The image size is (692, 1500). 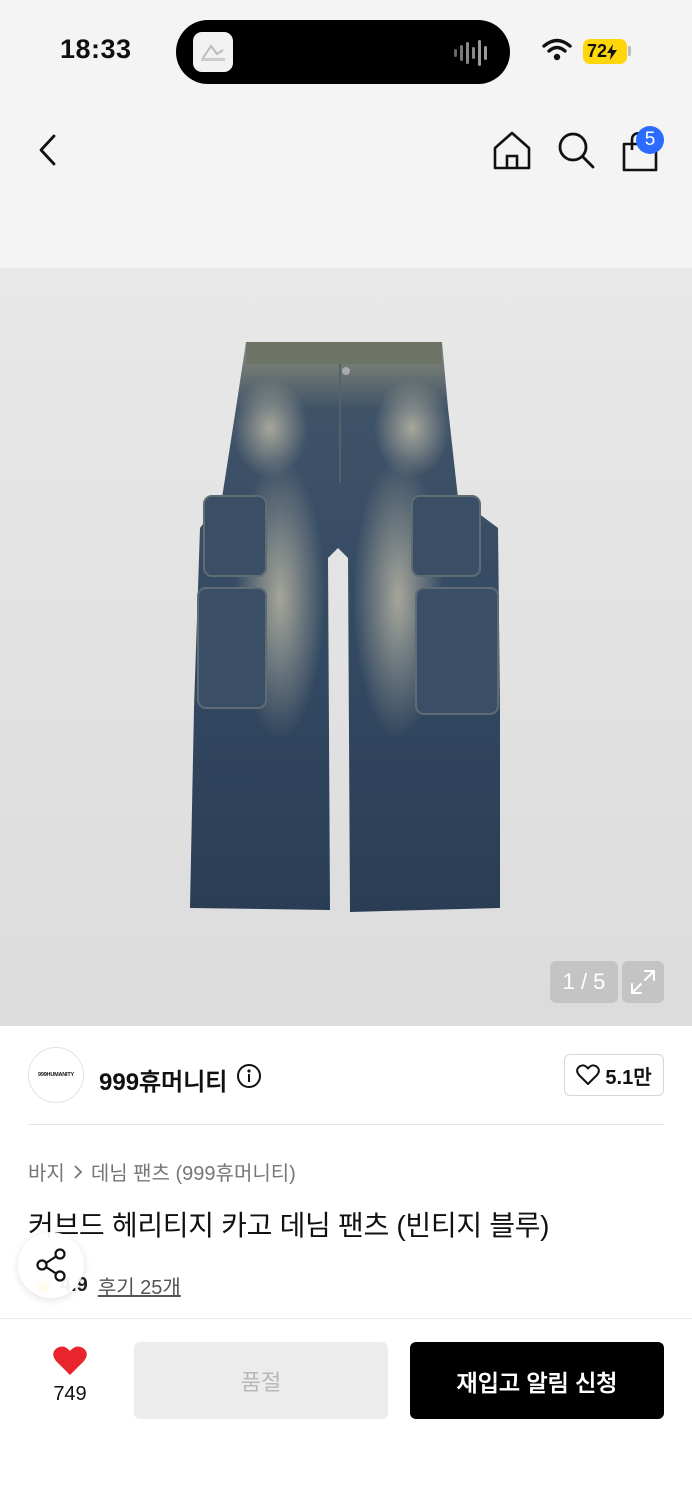 I want to click on back-icon, so click(x=47, y=150).